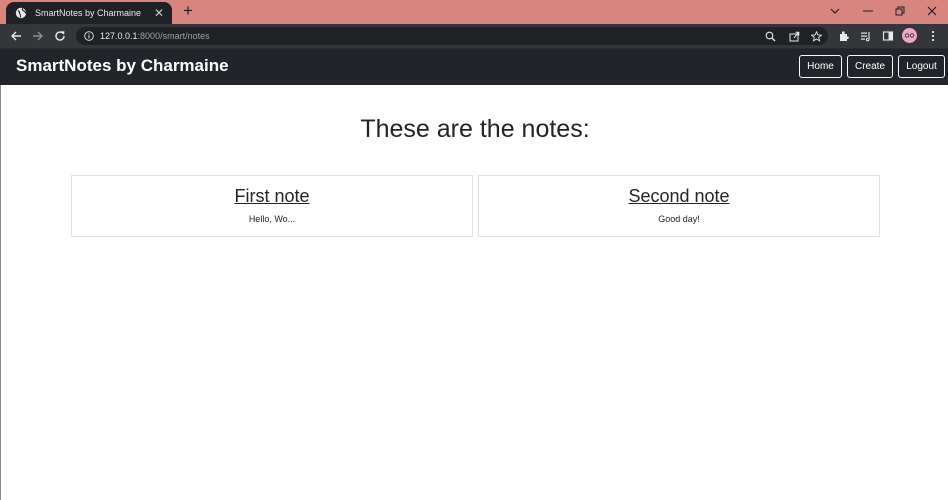  What do you see at coordinates (679, 219) in the screenshot?
I see `note-preview: Good day!` at bounding box center [679, 219].